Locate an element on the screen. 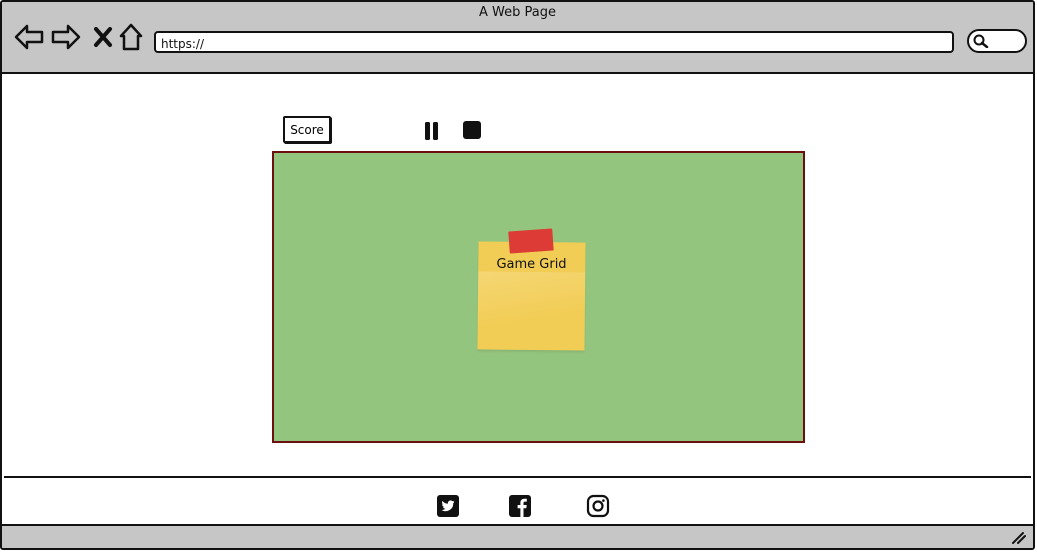 This screenshot has width=1037, height=552. forward-arrow-icon is located at coordinates (66, 37).